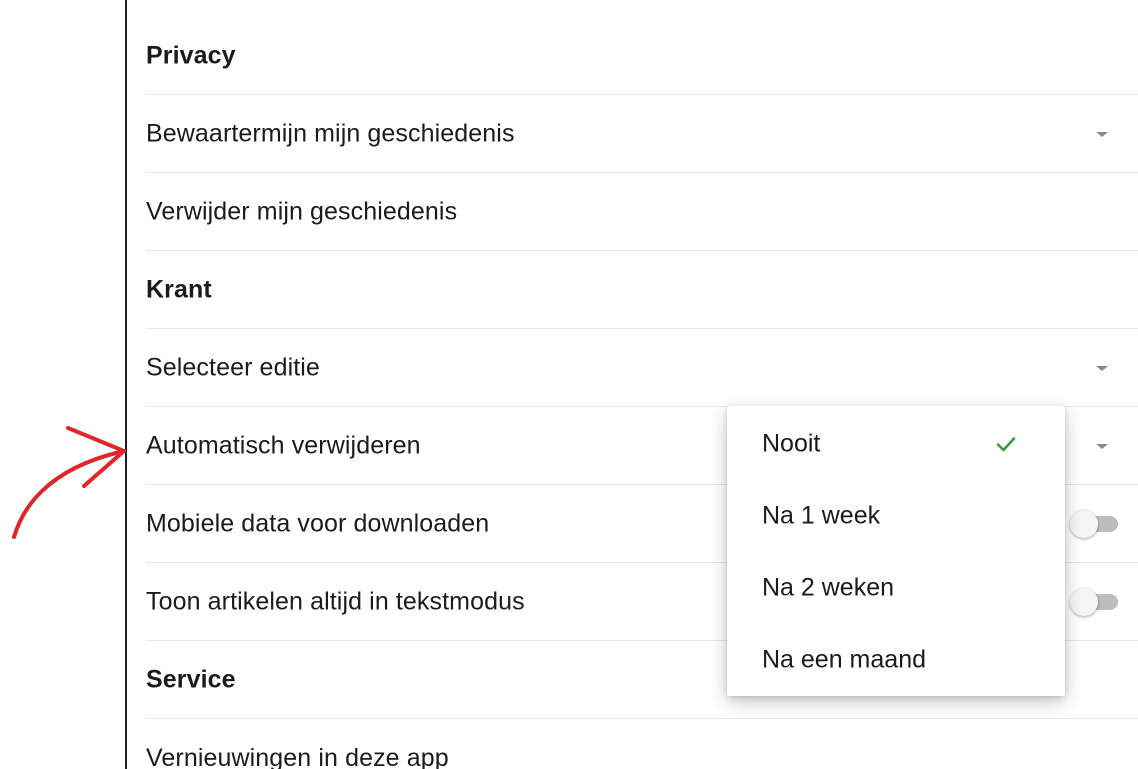  I want to click on dropdown-option-label: Nooit, so click(791, 443).